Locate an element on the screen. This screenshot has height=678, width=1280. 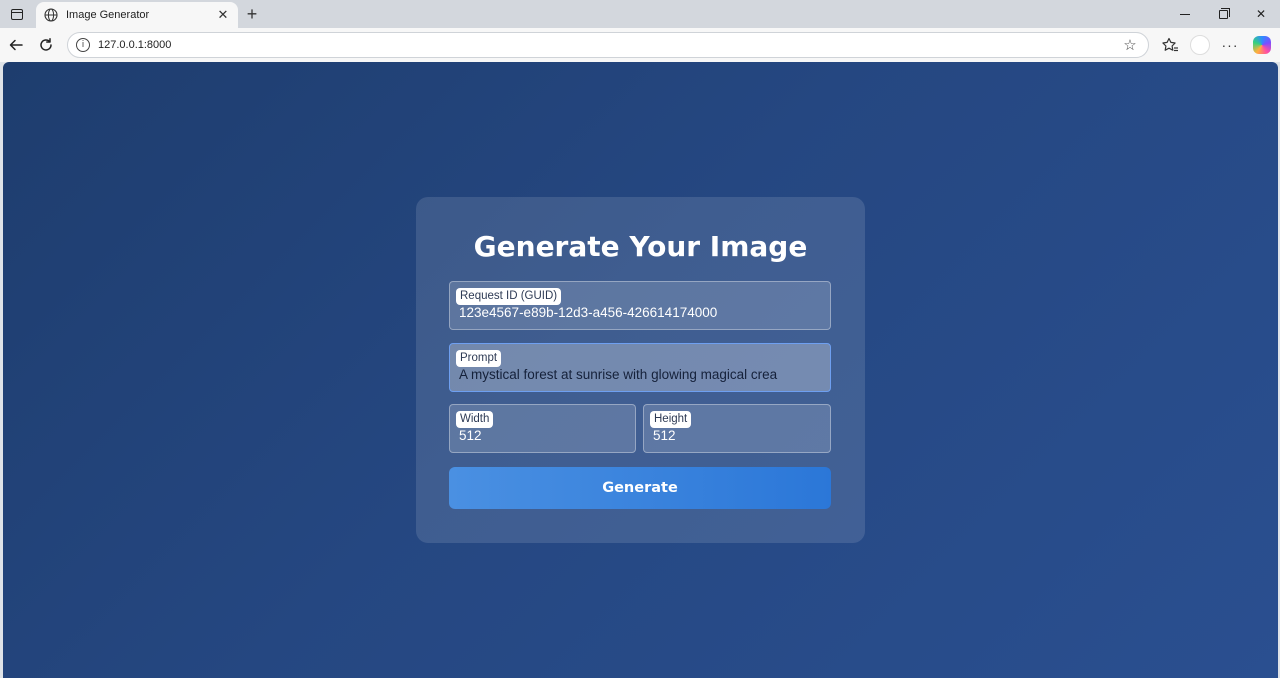
tab-actions-icon is located at coordinates (17, 14).